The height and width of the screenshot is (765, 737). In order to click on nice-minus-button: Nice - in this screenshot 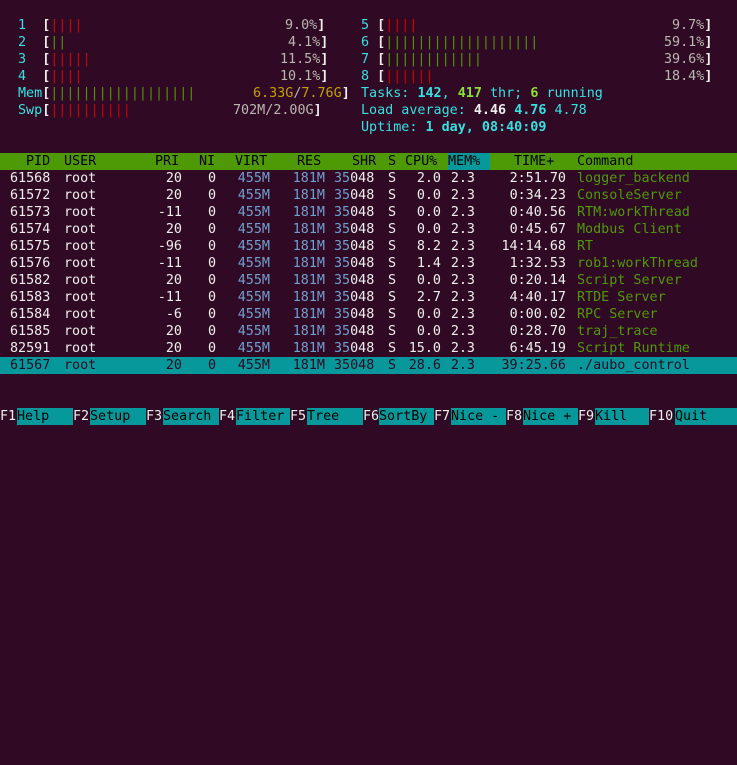, I will do `click(478, 416)`.